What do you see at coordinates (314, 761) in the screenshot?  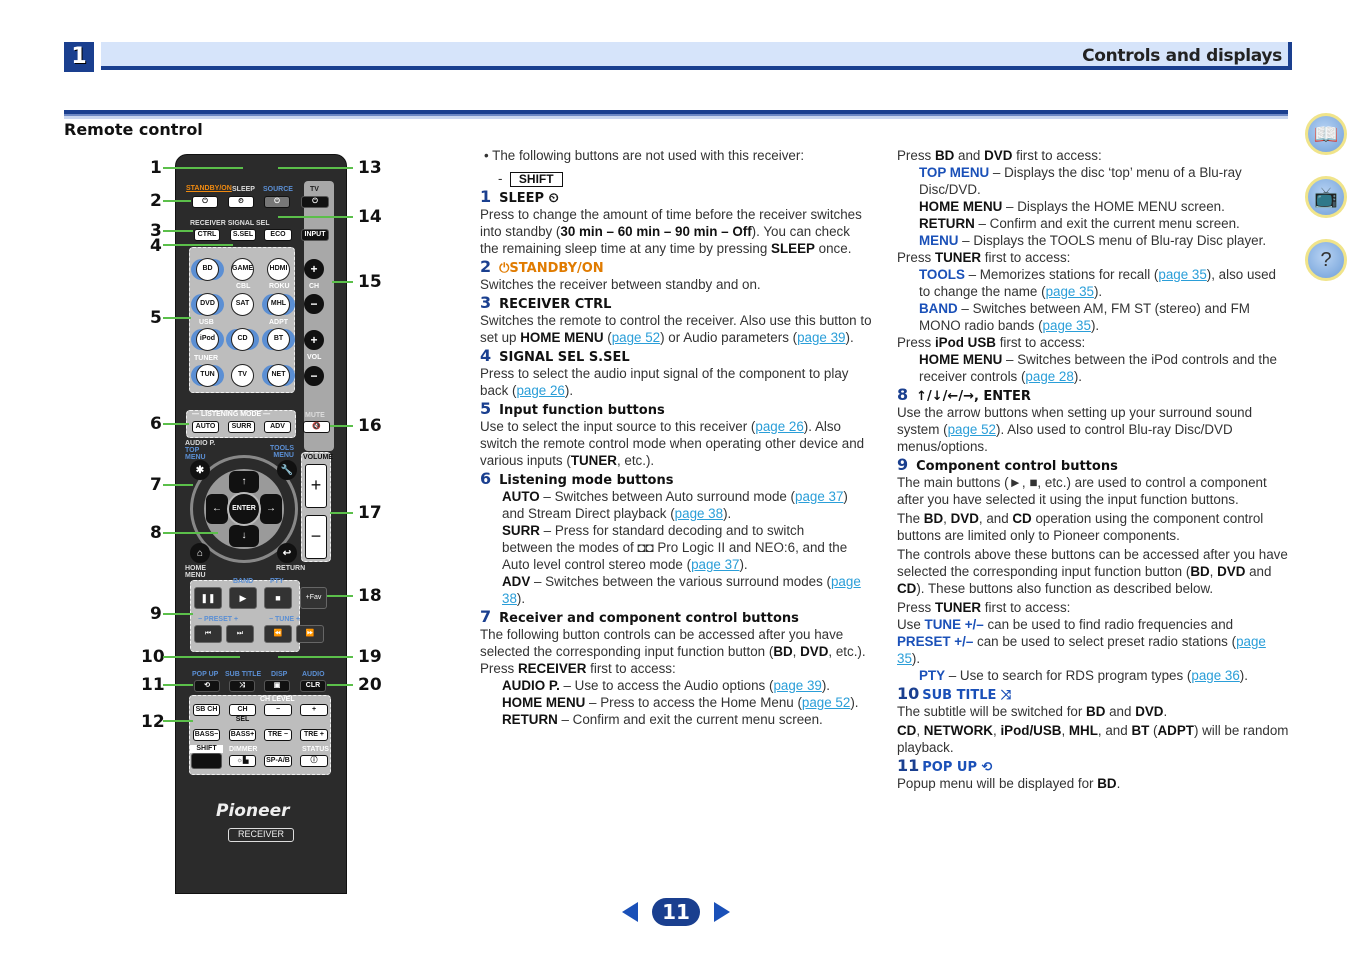 I see `status-button: ⓘ` at bounding box center [314, 761].